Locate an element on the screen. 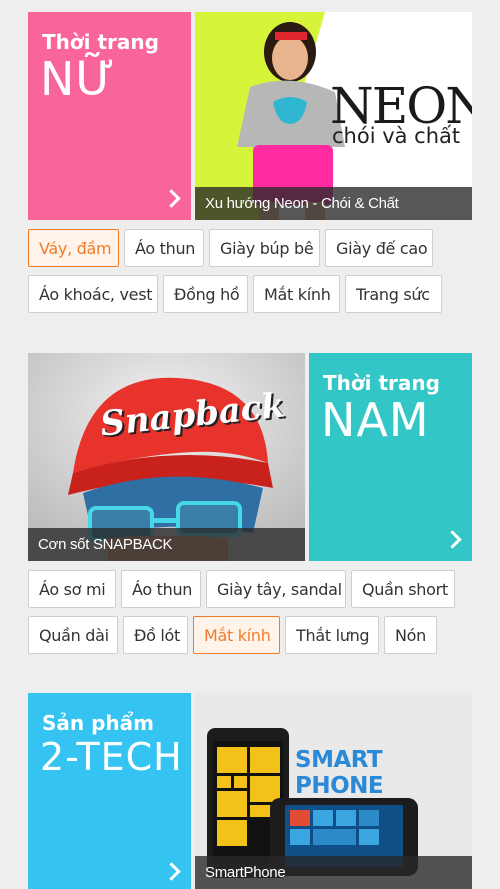  category-big-label: 2-TECH is located at coordinates (111, 757).